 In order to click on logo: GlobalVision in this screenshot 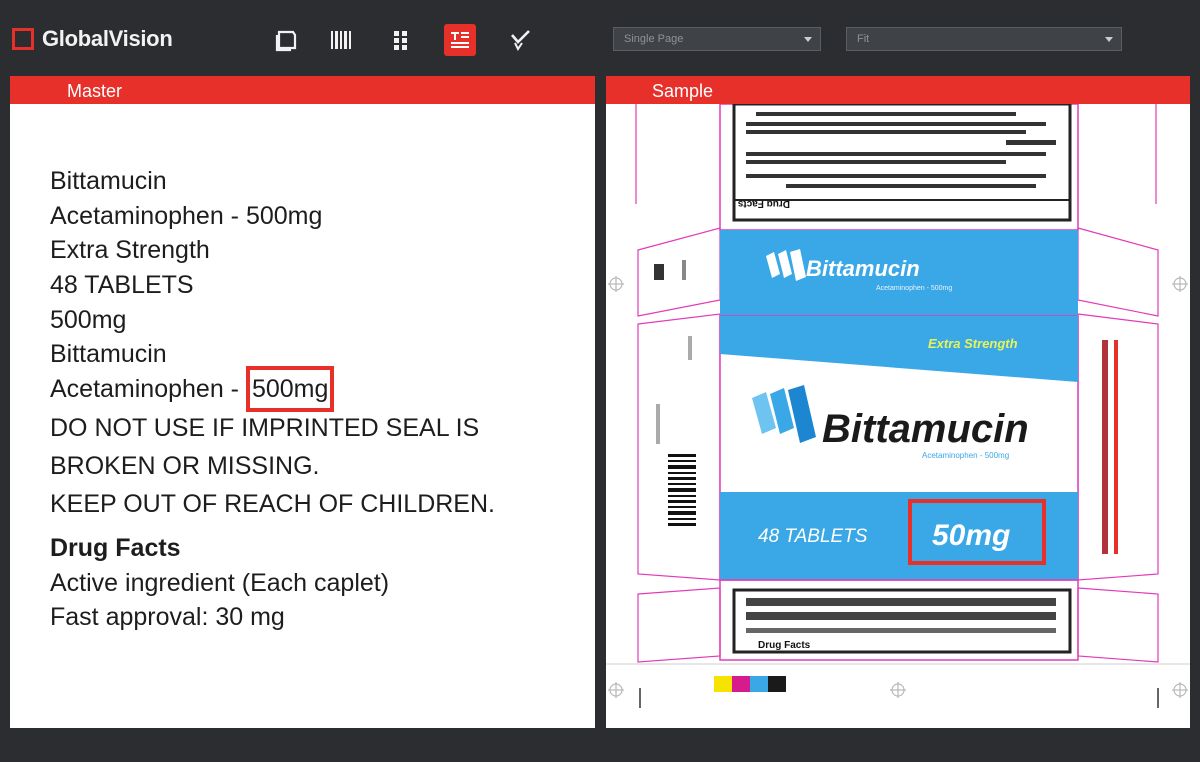, I will do `click(92, 39)`.